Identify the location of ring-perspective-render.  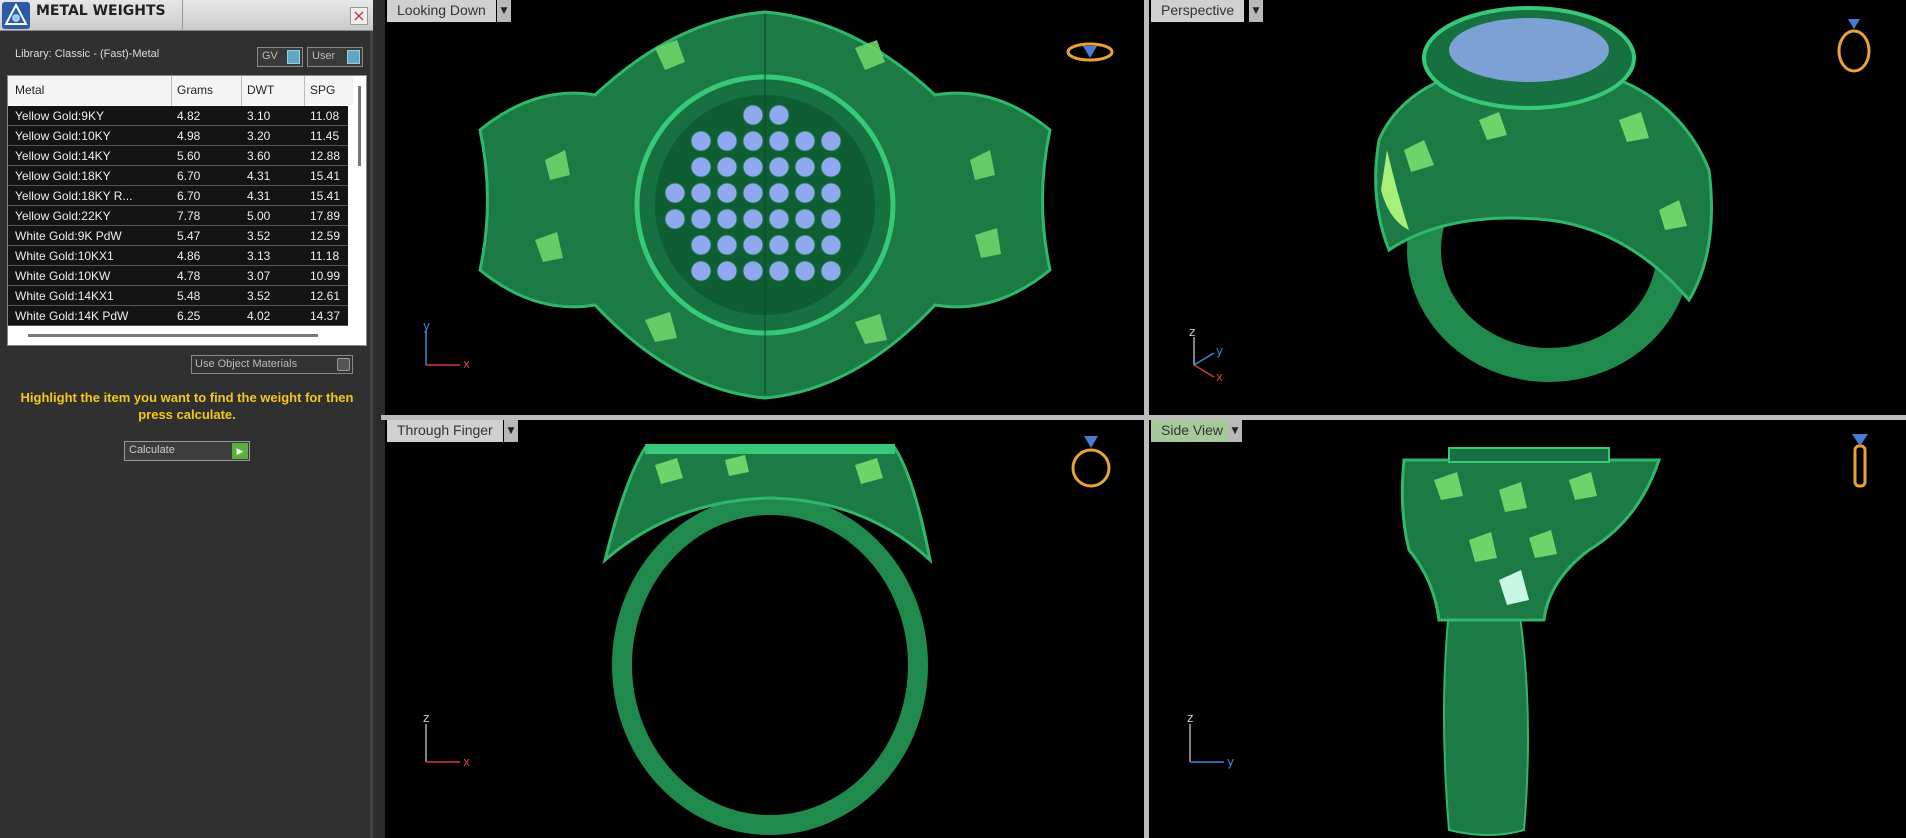
(1543, 194).